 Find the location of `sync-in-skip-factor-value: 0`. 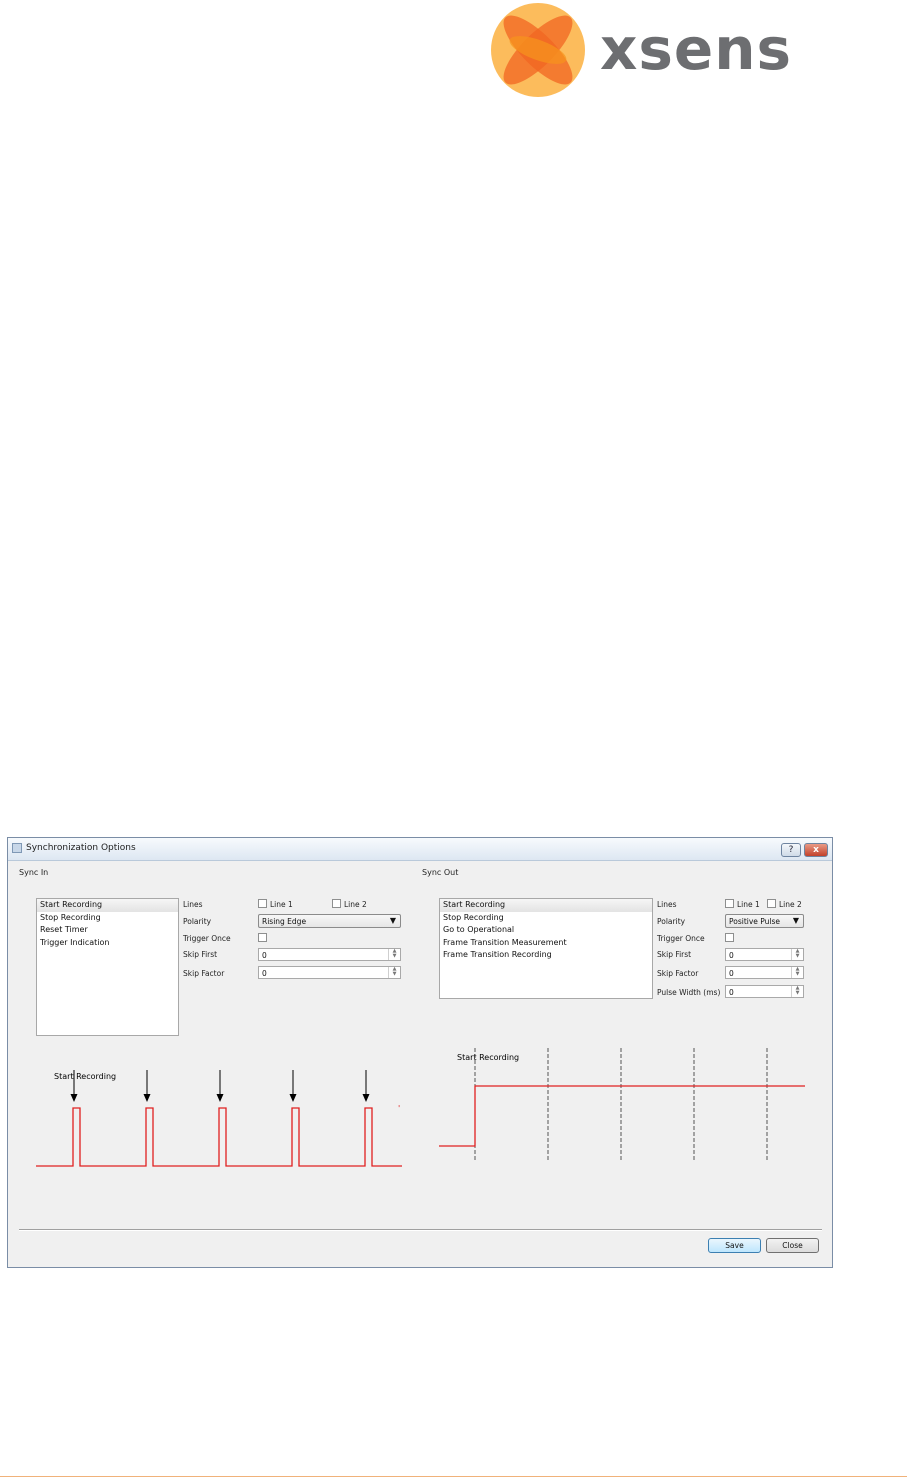

sync-in-skip-factor-value: 0 is located at coordinates (264, 973).